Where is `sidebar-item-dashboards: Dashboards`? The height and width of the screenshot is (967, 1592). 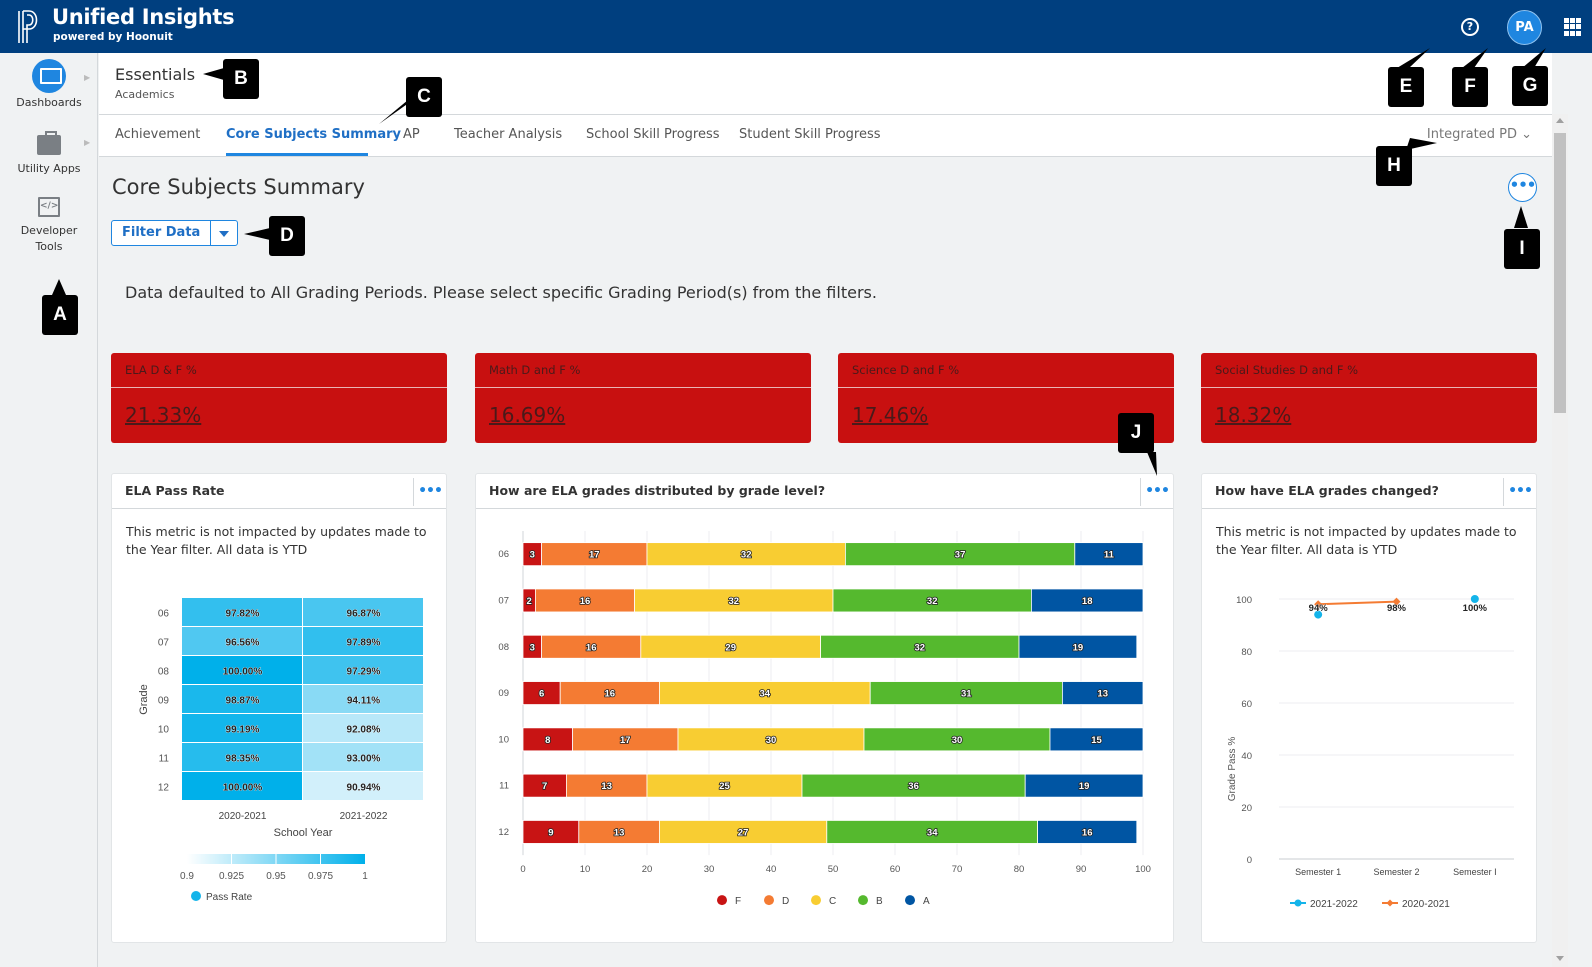 sidebar-item-dashboards: Dashboards is located at coordinates (49, 85).